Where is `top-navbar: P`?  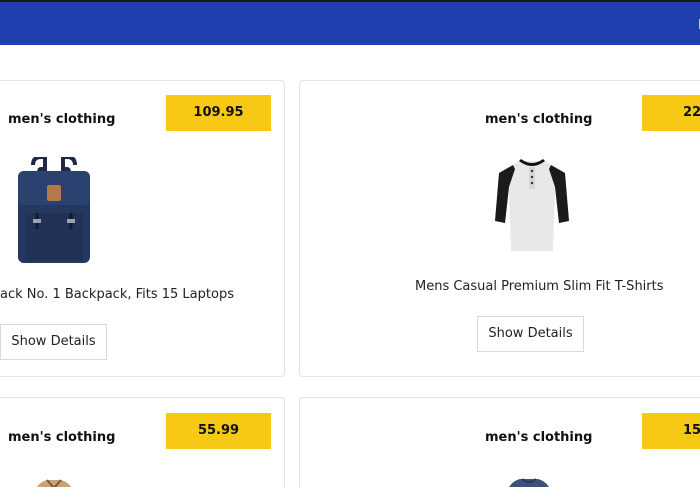
top-navbar: P is located at coordinates (350, 22).